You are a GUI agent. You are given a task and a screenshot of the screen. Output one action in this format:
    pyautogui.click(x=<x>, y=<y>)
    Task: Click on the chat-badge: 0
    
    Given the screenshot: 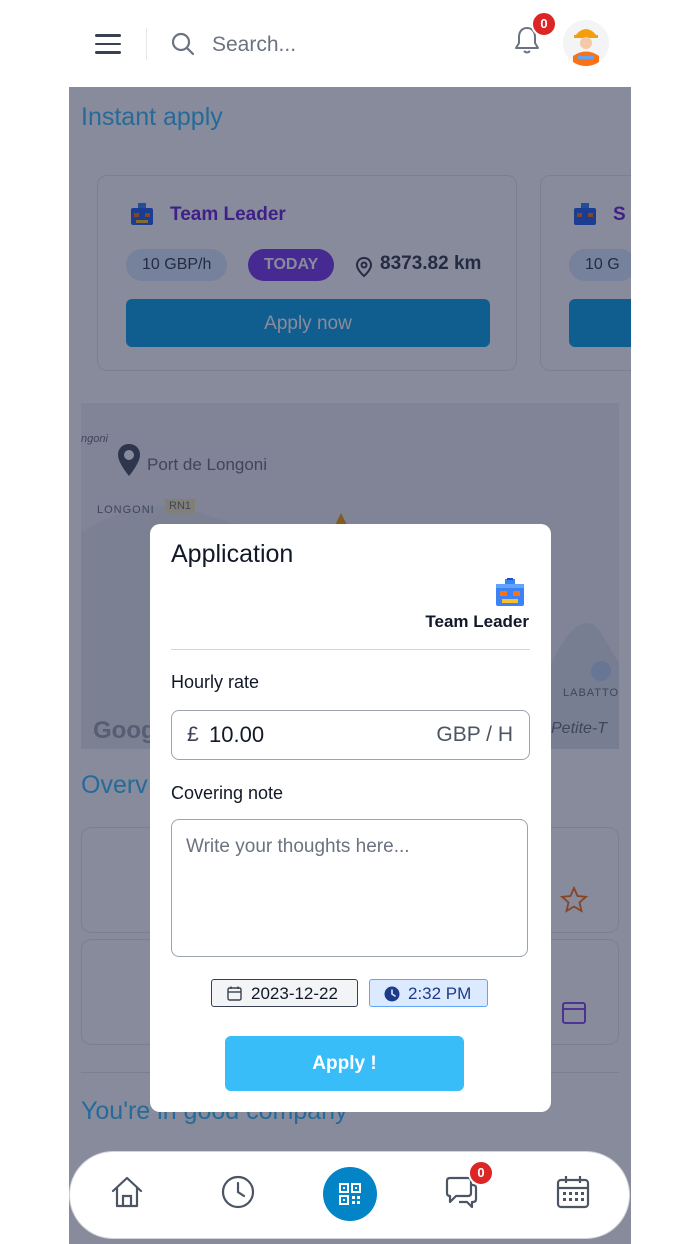 What is the action you would take?
    pyautogui.click(x=481, y=1173)
    